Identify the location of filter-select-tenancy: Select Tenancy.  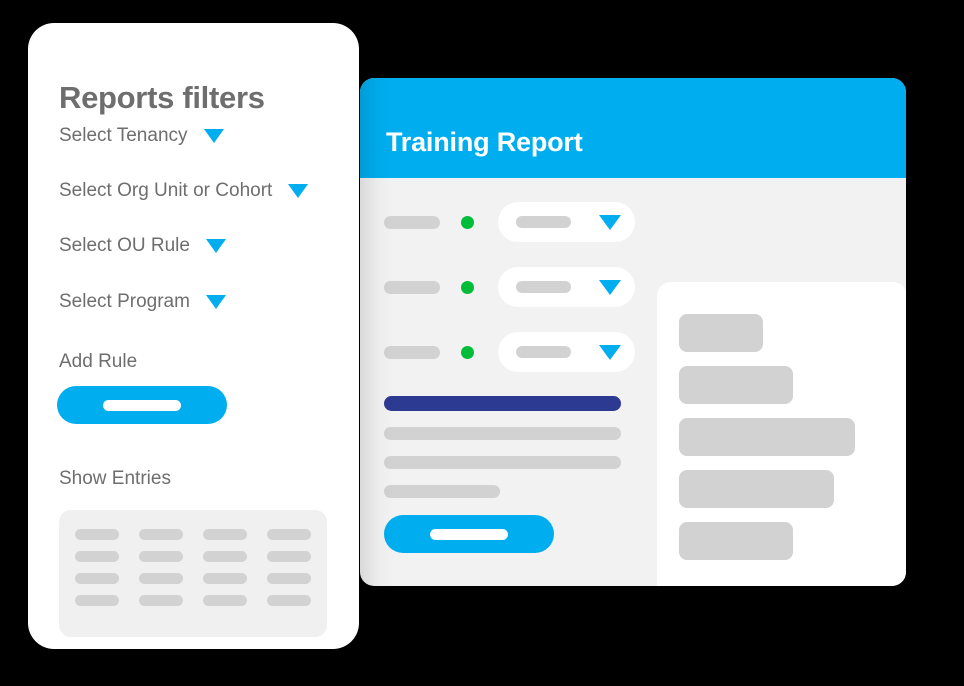
(141, 136).